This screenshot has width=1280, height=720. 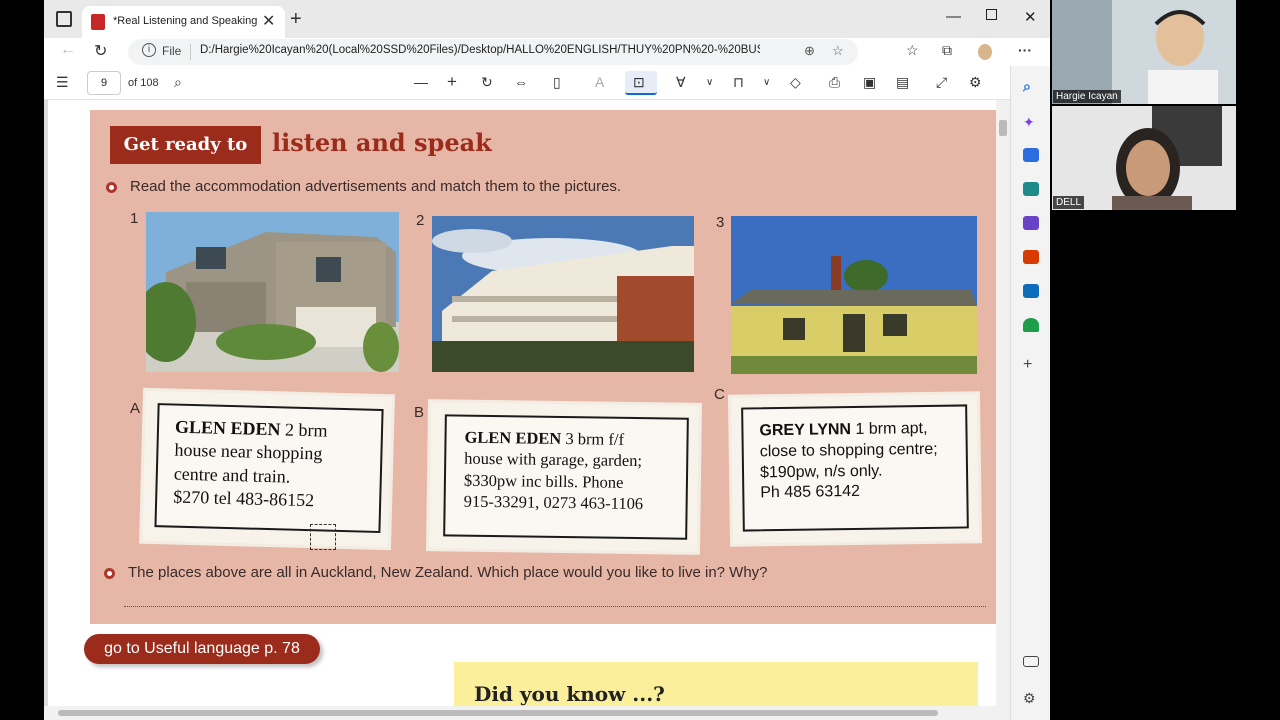 What do you see at coordinates (1031, 364) in the screenshot?
I see `add-sidebar-app-icon: +` at bounding box center [1031, 364].